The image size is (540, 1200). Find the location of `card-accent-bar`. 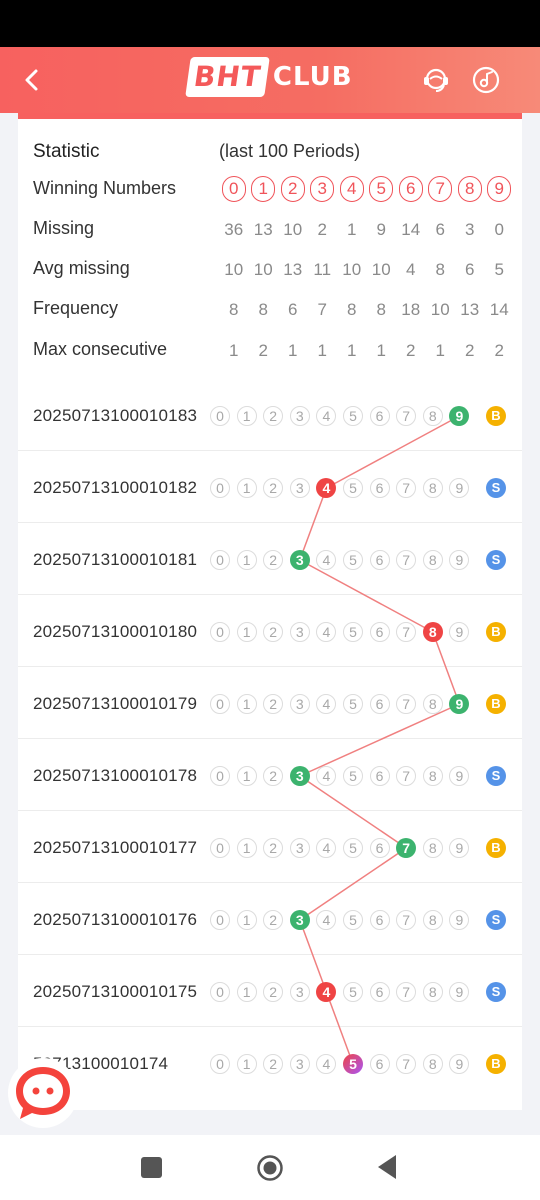

card-accent-bar is located at coordinates (270, 116).